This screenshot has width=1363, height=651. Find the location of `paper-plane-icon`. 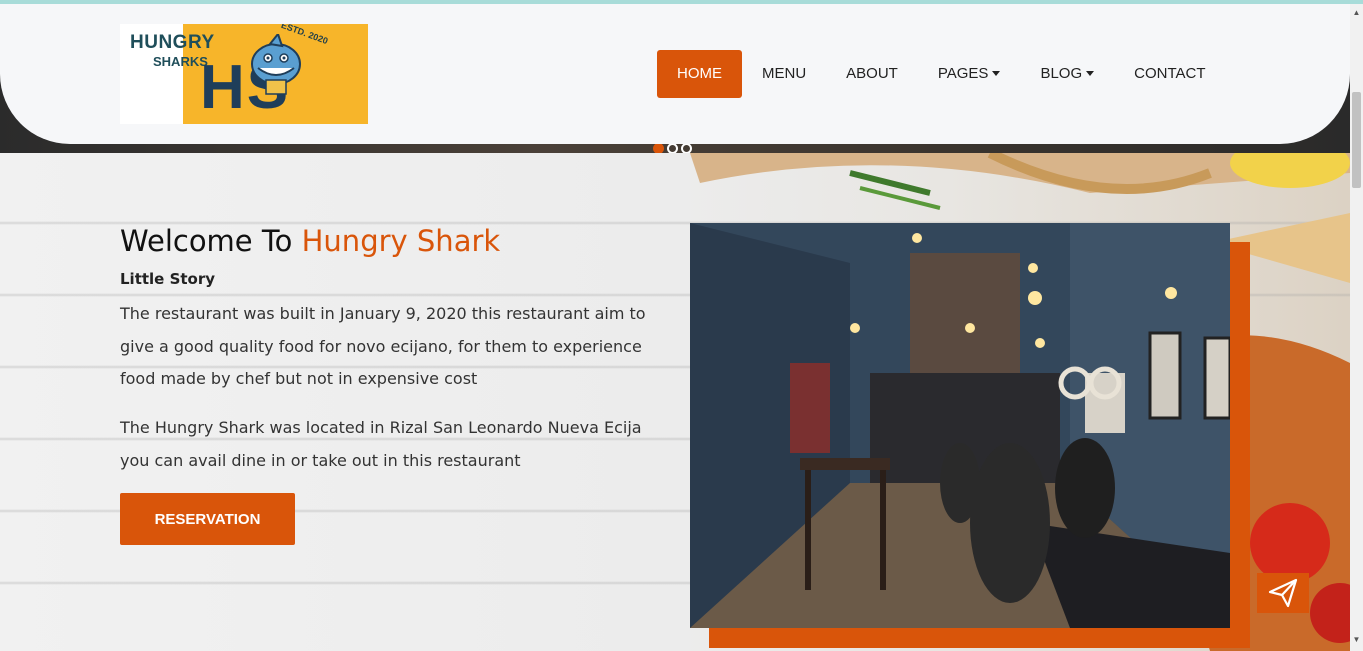

paper-plane-icon is located at coordinates (1283, 593).